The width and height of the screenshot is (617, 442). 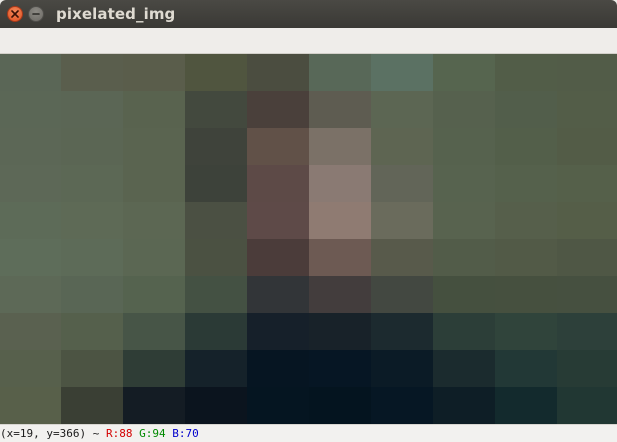 I want to click on red-value: R:88, so click(x=119, y=433).